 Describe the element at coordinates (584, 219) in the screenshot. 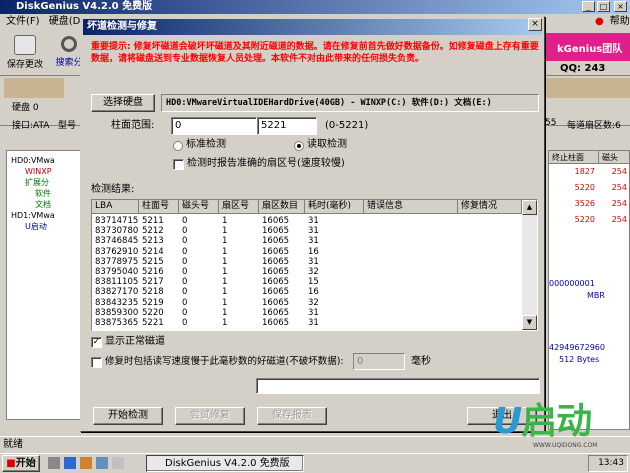

I see `end-cyl-value: 5220` at that location.